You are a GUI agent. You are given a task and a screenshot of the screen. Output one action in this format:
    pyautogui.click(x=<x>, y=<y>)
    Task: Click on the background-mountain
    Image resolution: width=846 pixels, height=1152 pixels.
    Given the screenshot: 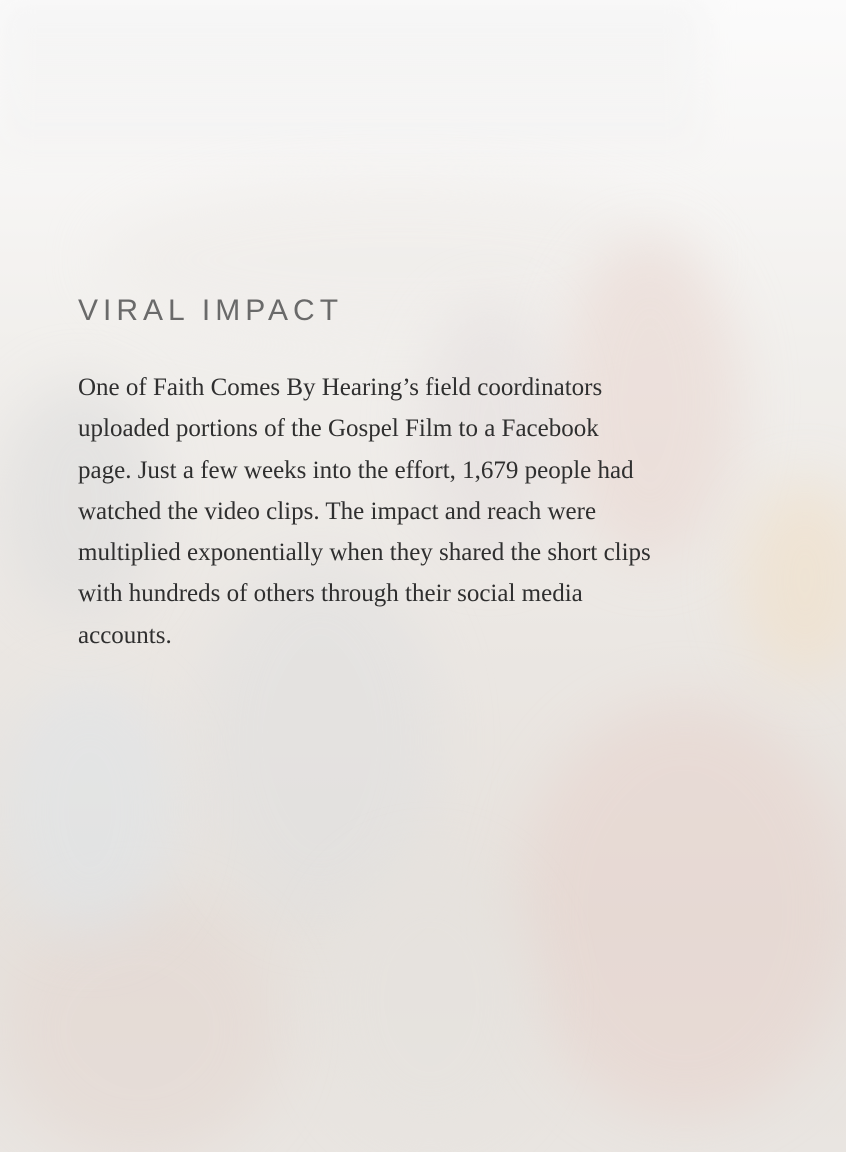 What is the action you would take?
    pyautogui.click(x=350, y=75)
    